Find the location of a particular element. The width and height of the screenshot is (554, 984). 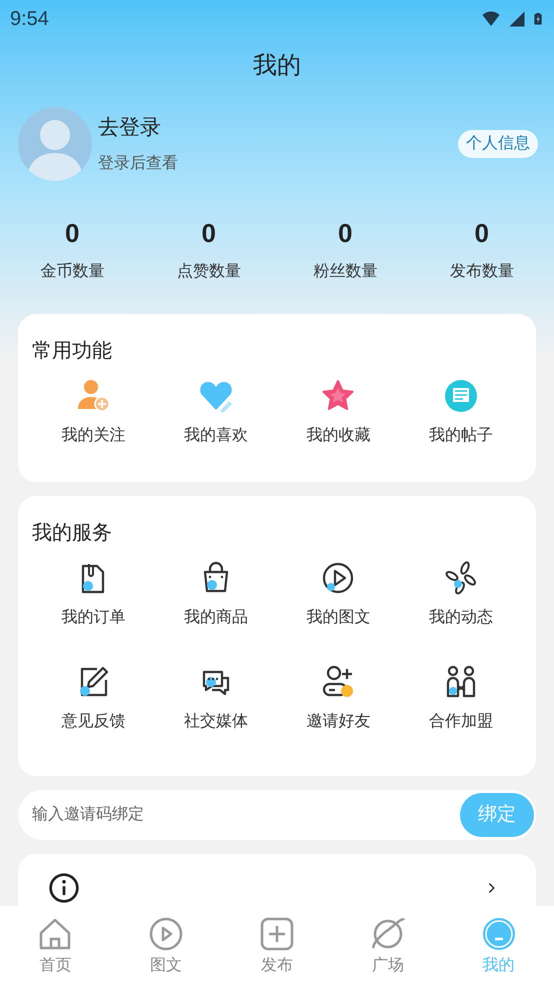

tab-bar-item: 图文 is located at coordinates (166, 945).